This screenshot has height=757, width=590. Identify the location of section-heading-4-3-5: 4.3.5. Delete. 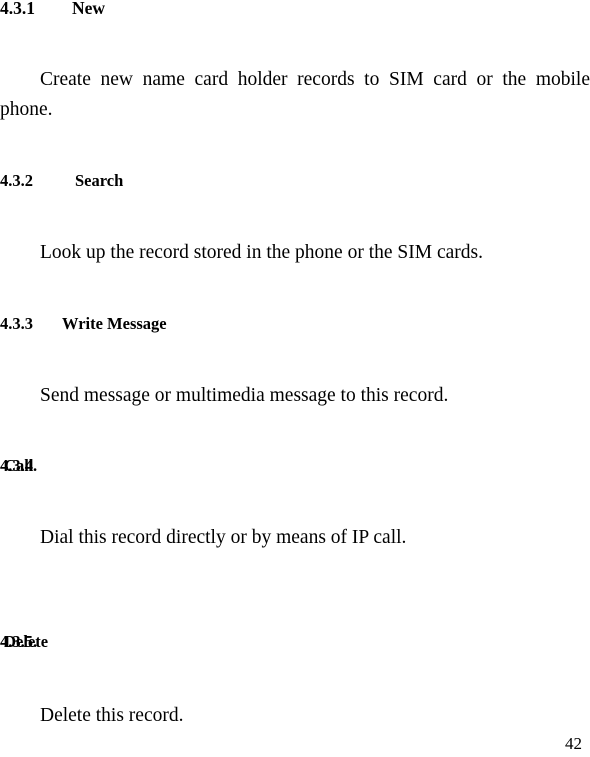
(24, 641).